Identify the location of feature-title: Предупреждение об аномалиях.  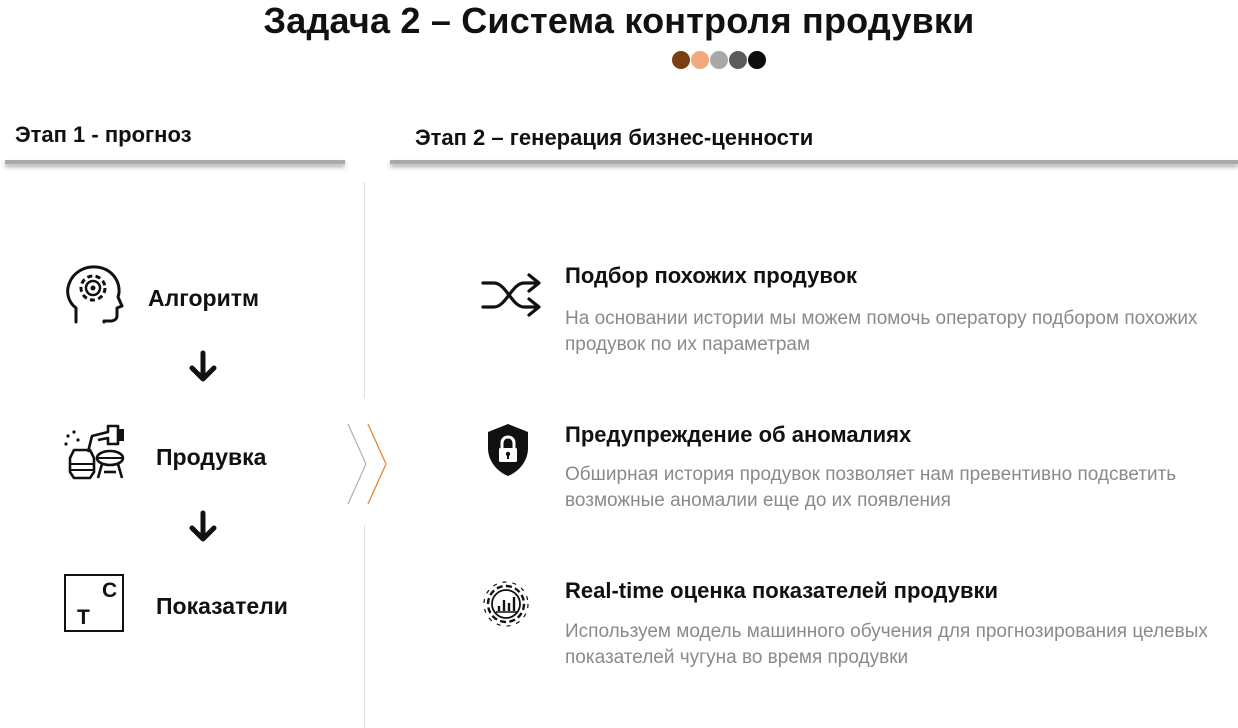
(738, 434).